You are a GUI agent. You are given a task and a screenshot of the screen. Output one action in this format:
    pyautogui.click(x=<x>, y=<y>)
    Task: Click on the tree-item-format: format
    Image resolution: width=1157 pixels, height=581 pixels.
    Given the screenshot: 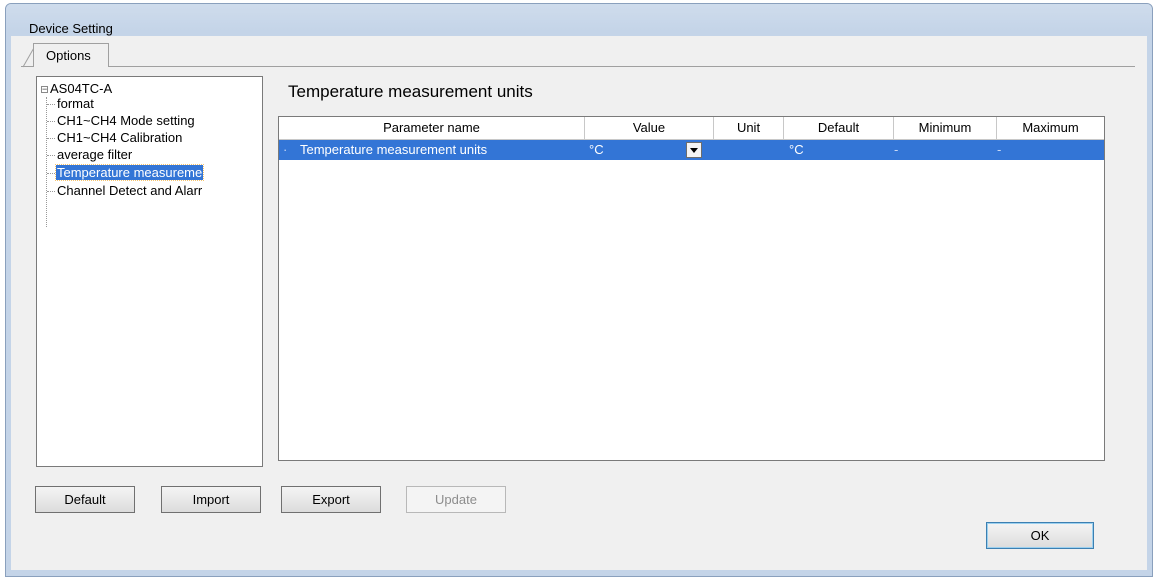 What is the action you would take?
    pyautogui.click(x=71, y=104)
    